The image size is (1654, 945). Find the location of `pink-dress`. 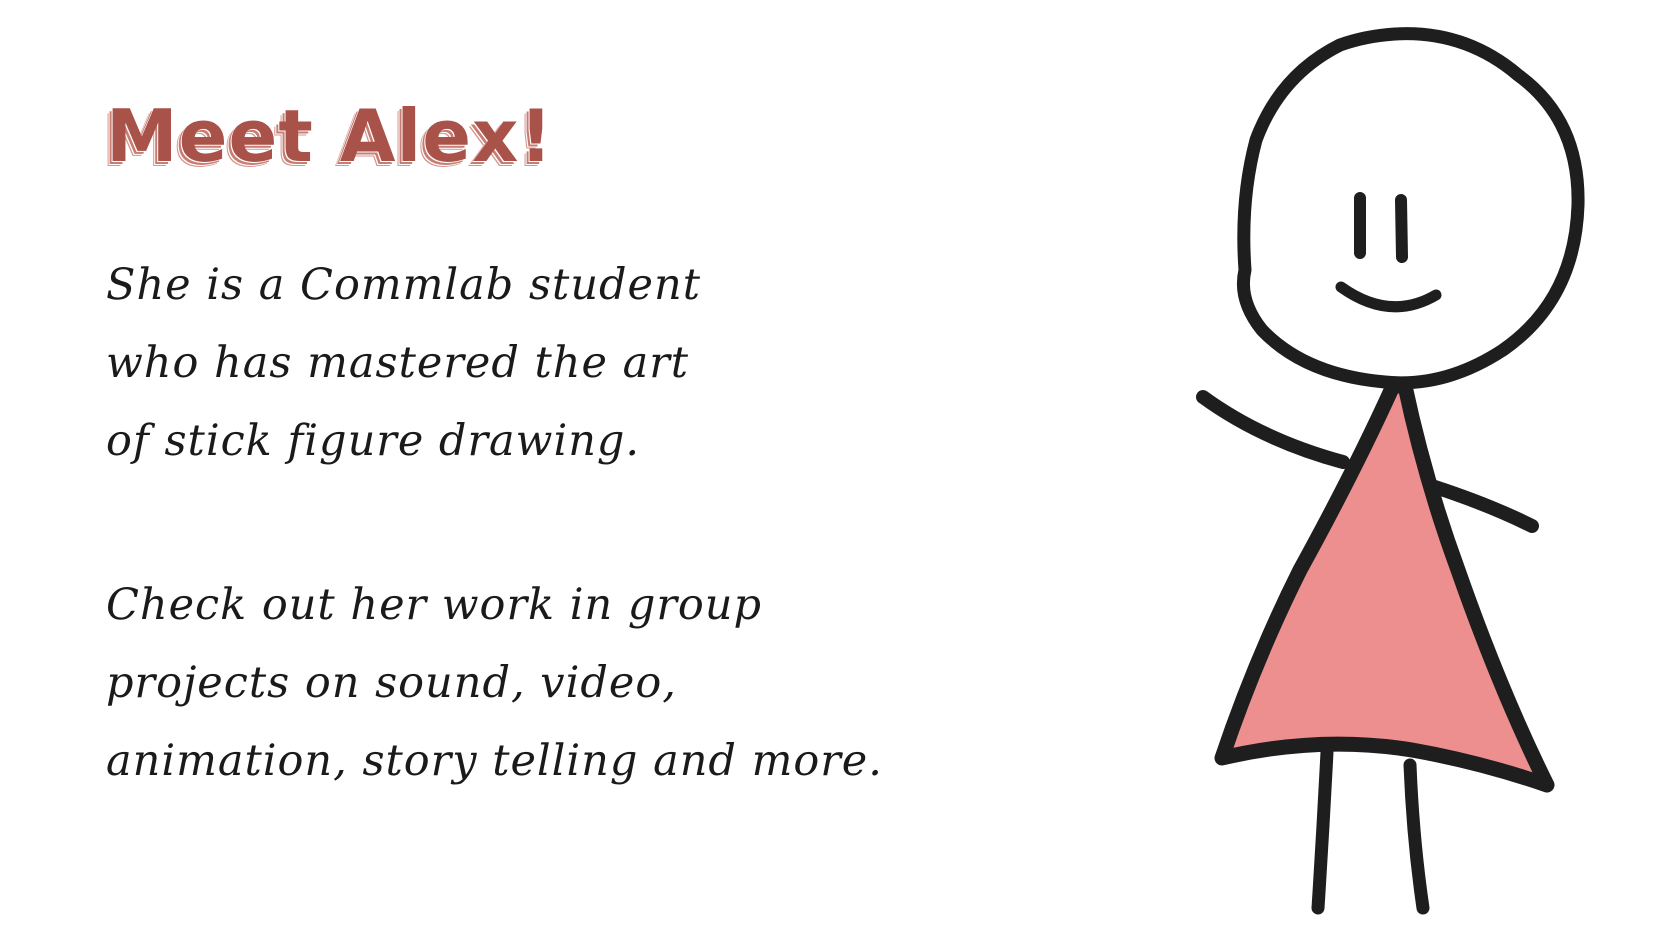

pink-dress is located at coordinates (1384, 585).